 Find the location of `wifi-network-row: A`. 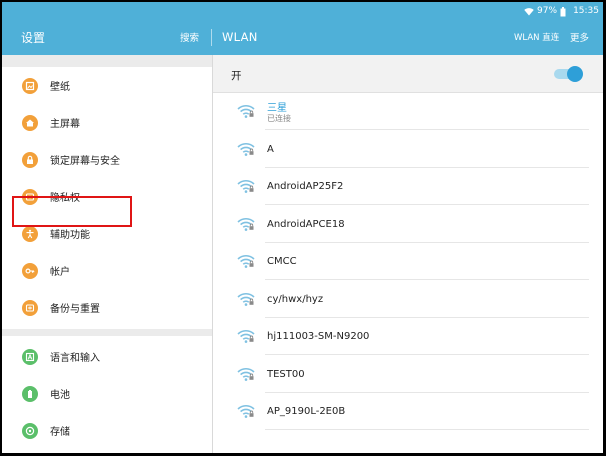

wifi-network-row: A is located at coordinates (408, 149).